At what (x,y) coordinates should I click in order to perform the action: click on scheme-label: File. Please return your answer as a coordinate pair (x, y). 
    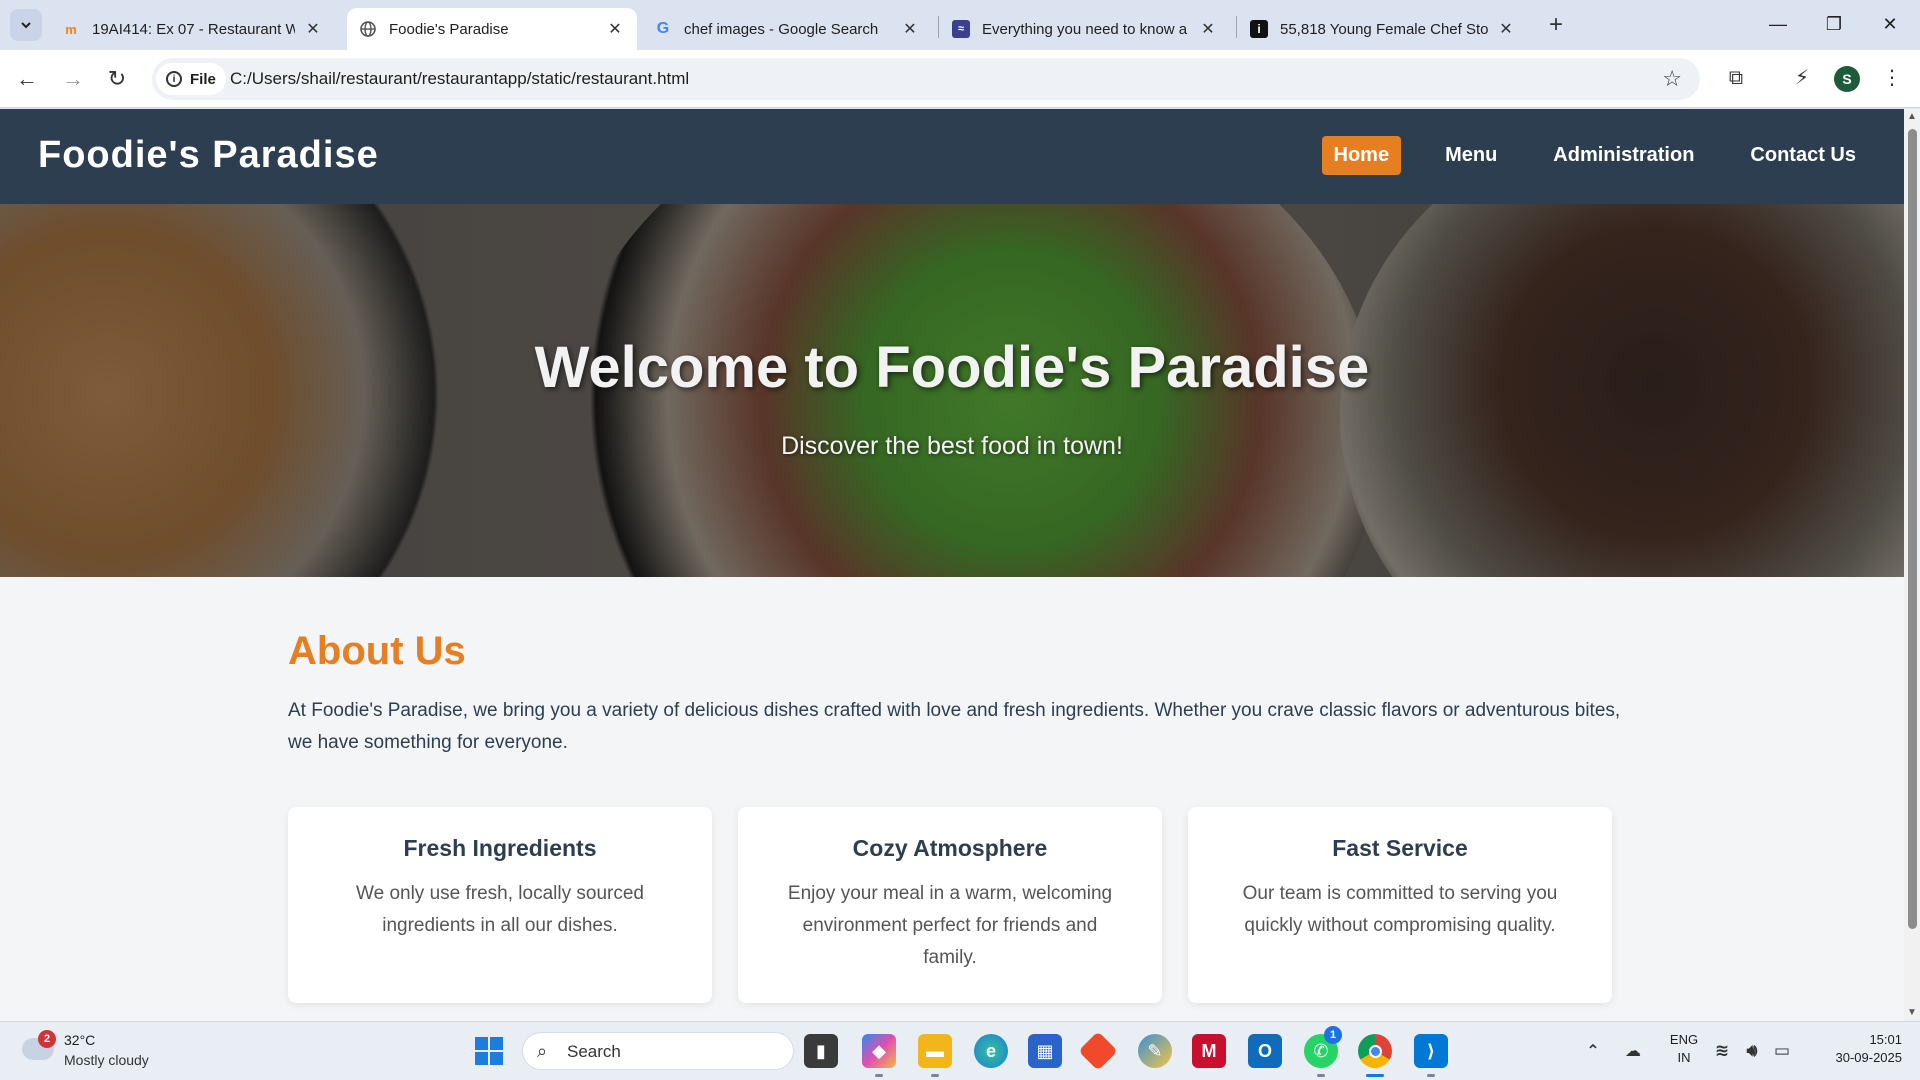
    Looking at the image, I should click on (203, 79).